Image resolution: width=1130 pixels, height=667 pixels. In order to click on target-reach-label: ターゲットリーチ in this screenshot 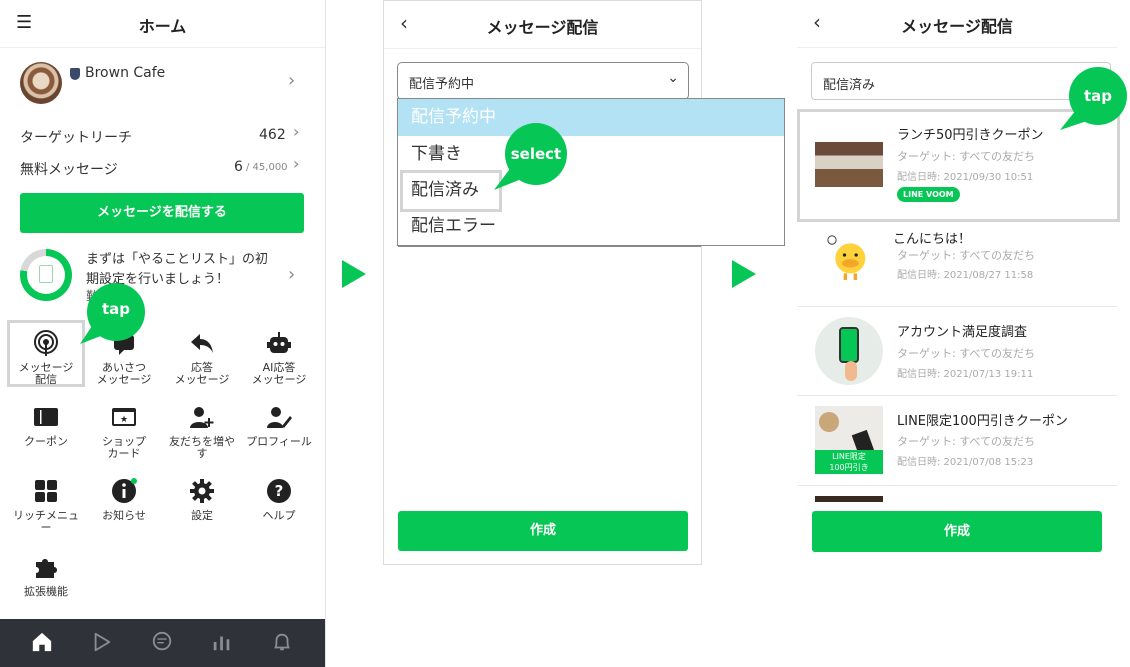, I will do `click(76, 138)`.